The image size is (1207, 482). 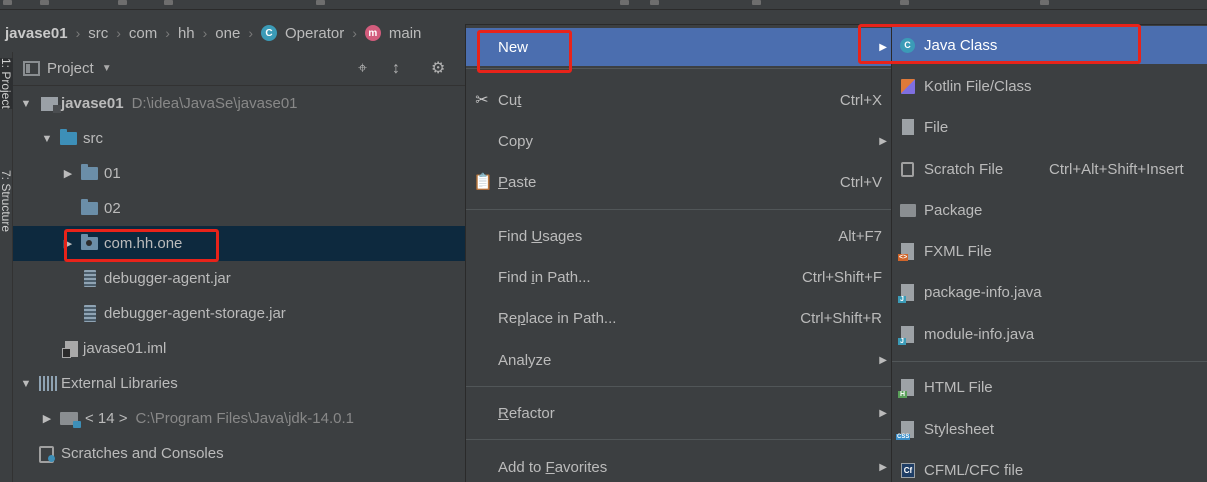 What do you see at coordinates (239, 313) in the screenshot?
I see `tree-item-debugger-agent-storage-jar: debugger-agent-storage.jar` at bounding box center [239, 313].